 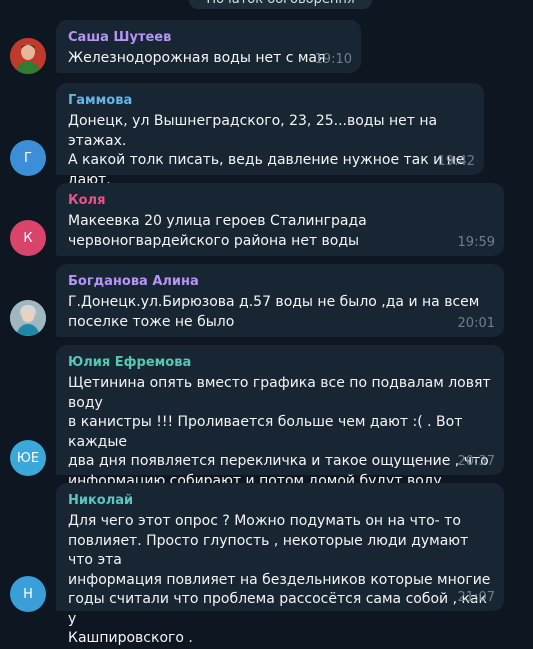 I want to click on message-time: 21:07, so click(x=476, y=597).